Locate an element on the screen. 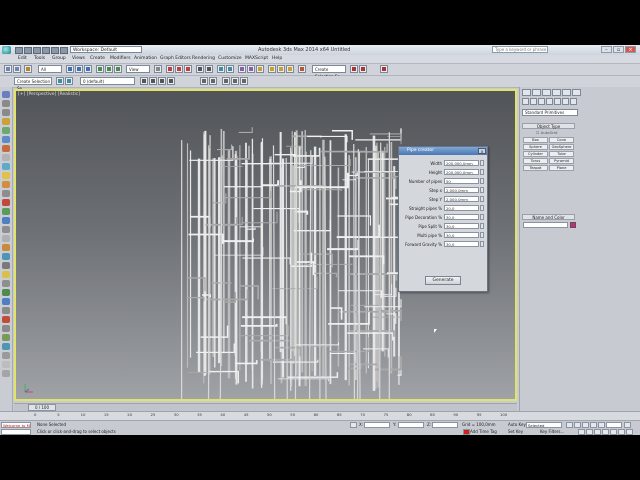 This screenshot has height=480, width=640. edge-tool-icon is located at coordinates (6, 139).